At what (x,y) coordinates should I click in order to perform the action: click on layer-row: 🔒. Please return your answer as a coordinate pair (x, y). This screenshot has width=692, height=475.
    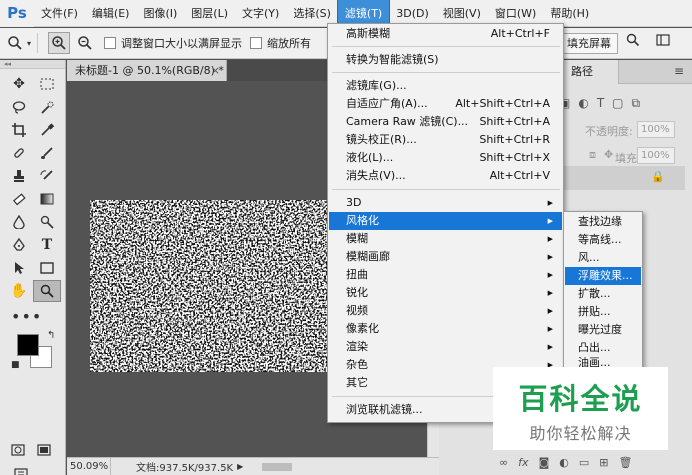
    Looking at the image, I should click on (622, 178).